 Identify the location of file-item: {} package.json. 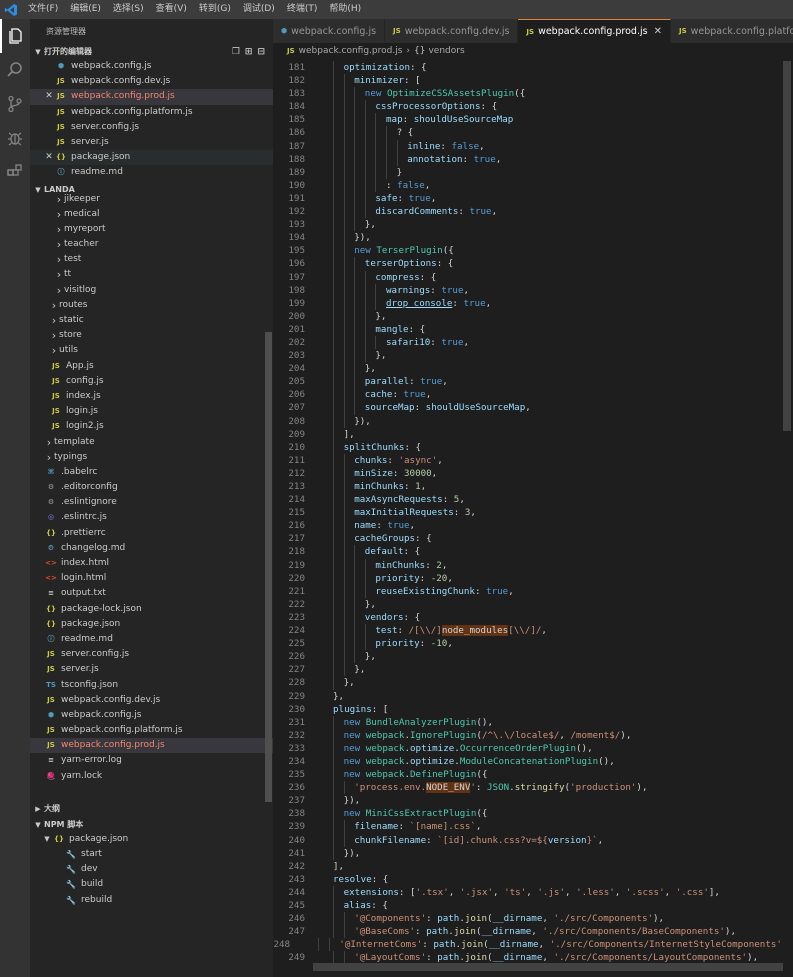
(151, 624).